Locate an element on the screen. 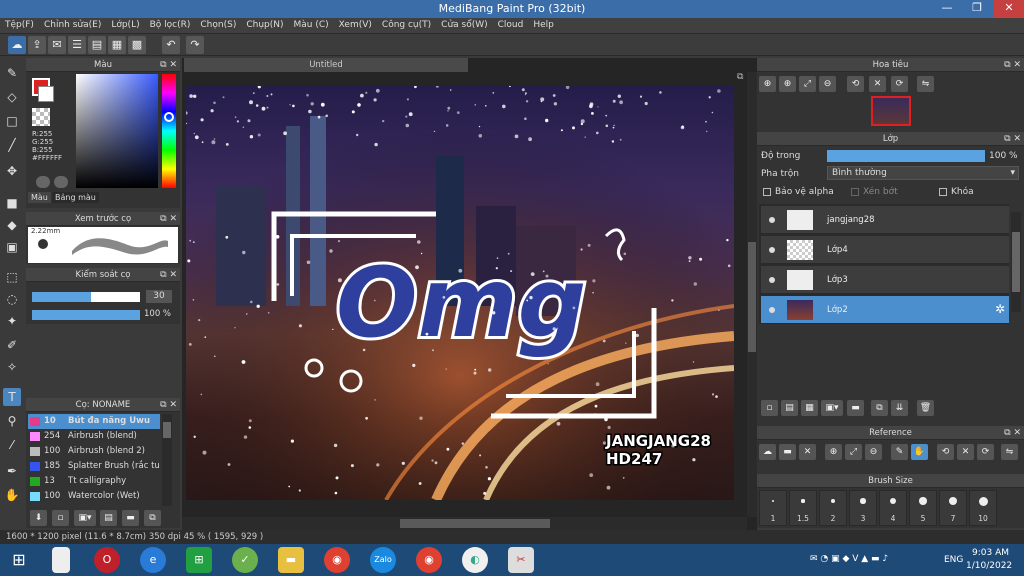 This screenshot has height=576, width=1024. brush-list-scrollbar is located at coordinates (167, 460).